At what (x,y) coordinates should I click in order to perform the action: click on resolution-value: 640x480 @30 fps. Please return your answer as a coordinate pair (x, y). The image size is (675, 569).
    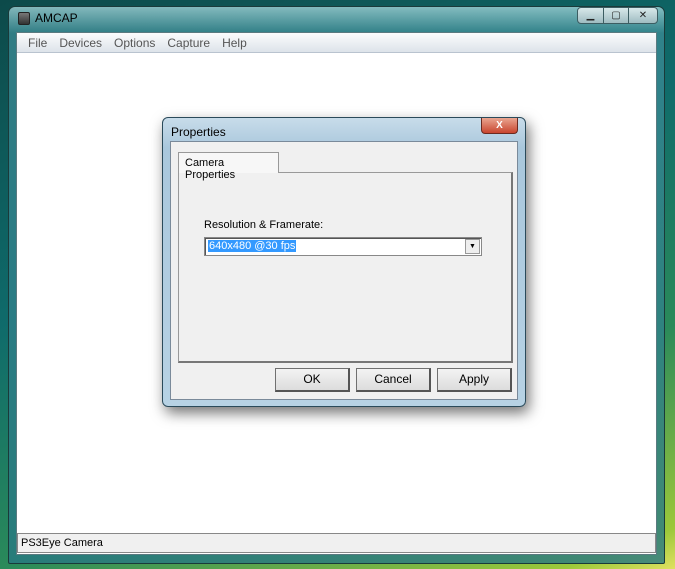
    Looking at the image, I should click on (252, 246).